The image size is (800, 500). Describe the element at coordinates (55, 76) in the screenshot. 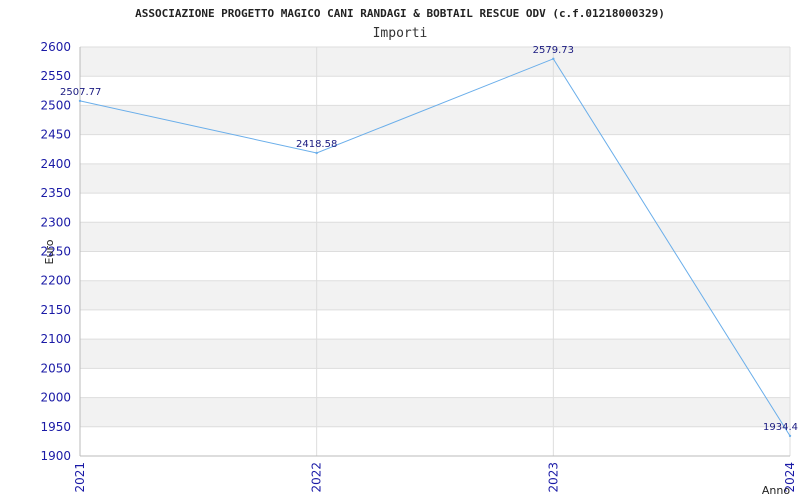

I see `y-tick-label: 2550` at that location.